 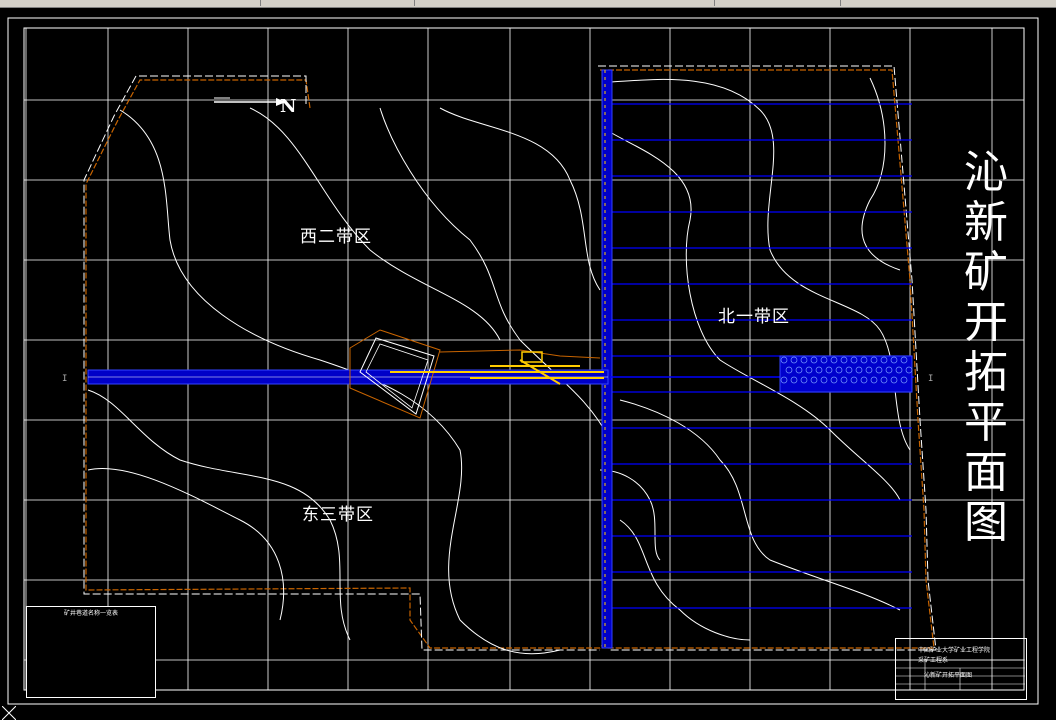 I want to click on title-char: 开, so click(x=986, y=322).